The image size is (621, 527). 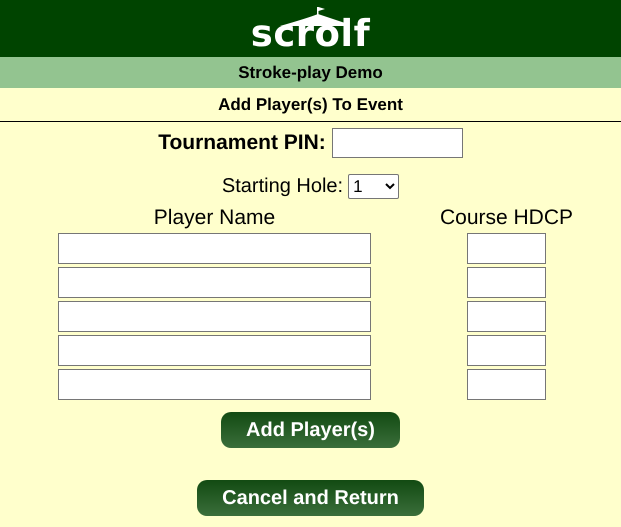 I want to click on cancel-return-button: Cancel and Return, so click(x=310, y=498).